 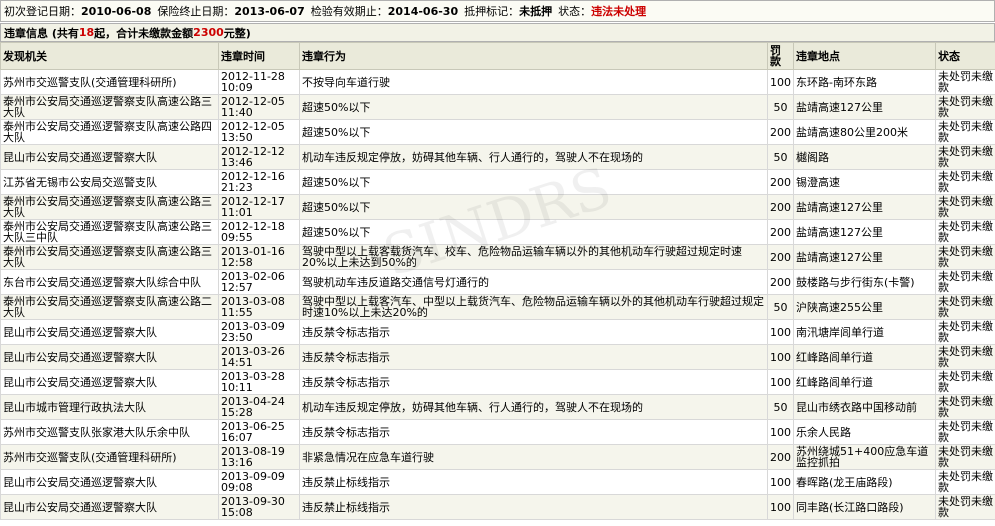 I want to click on cell-time: 2012-12-17 11:01, so click(x=259, y=207).